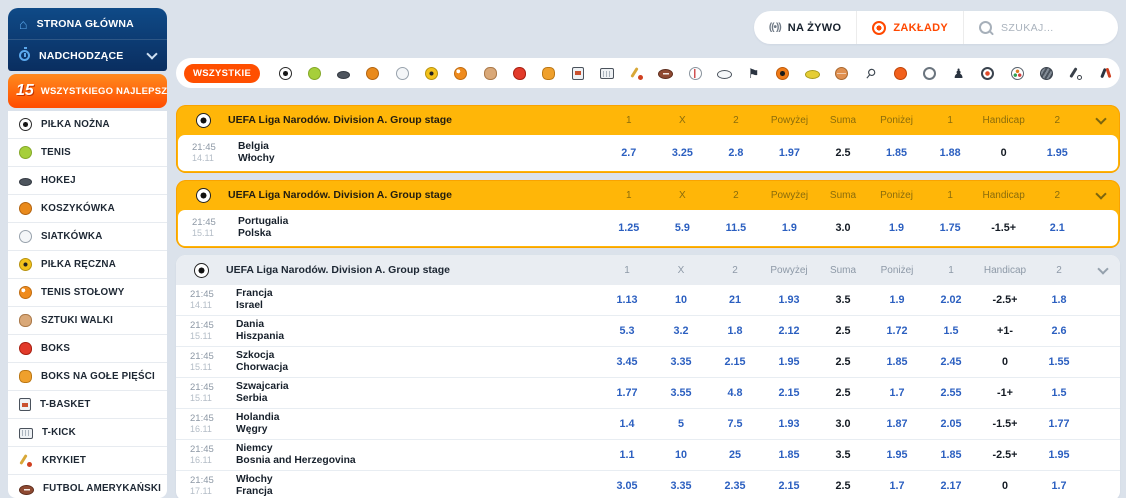 The width and height of the screenshot is (1126, 498). What do you see at coordinates (1059, 331) in the screenshot?
I see `odds-button: 2.6` at bounding box center [1059, 331].